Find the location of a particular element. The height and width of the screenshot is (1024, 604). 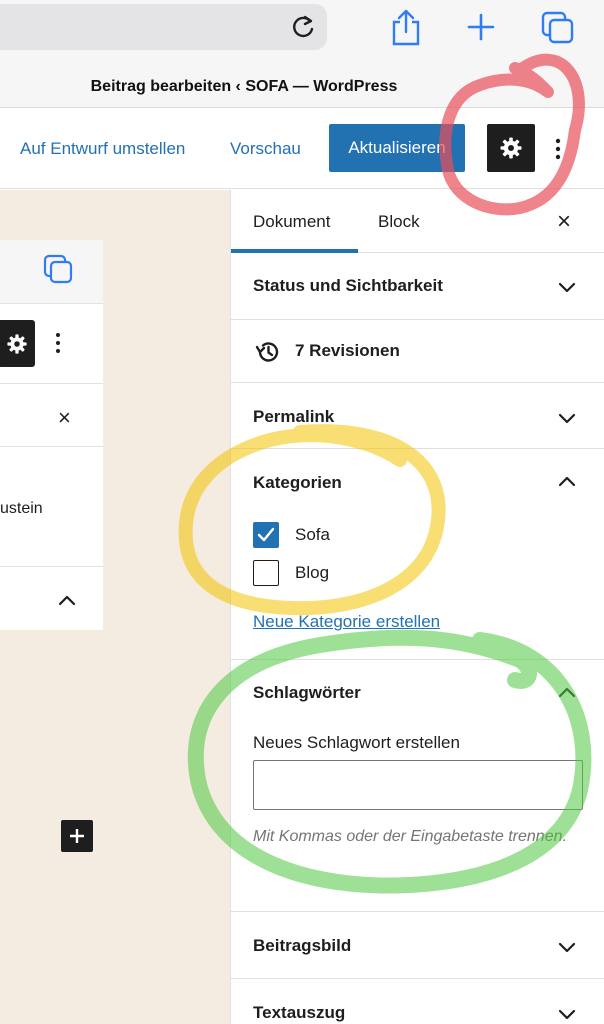

switch-to-draft-link: Auf Entwurf umstellen is located at coordinates (102, 149).